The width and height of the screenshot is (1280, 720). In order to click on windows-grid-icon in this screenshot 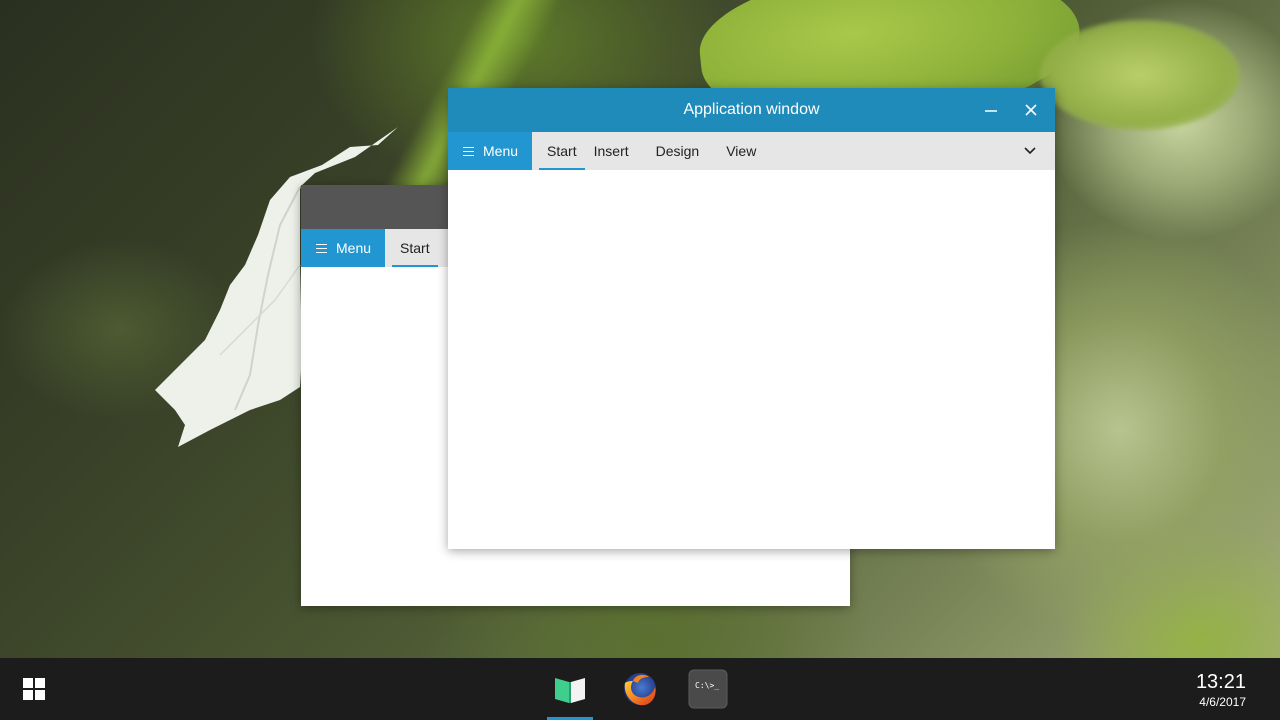, I will do `click(28, 683)`.